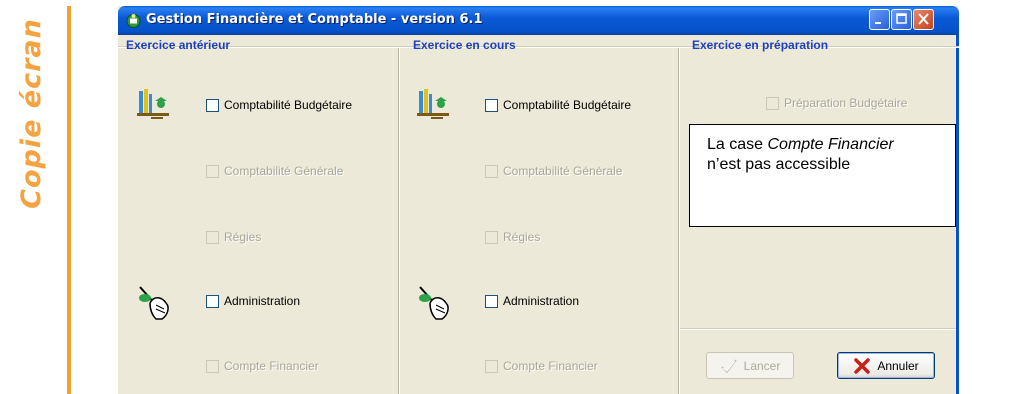 This screenshot has width=1015, height=394. Describe the element at coordinates (846, 103) in the screenshot. I see `option-label: Préparation Budgétaire` at that location.